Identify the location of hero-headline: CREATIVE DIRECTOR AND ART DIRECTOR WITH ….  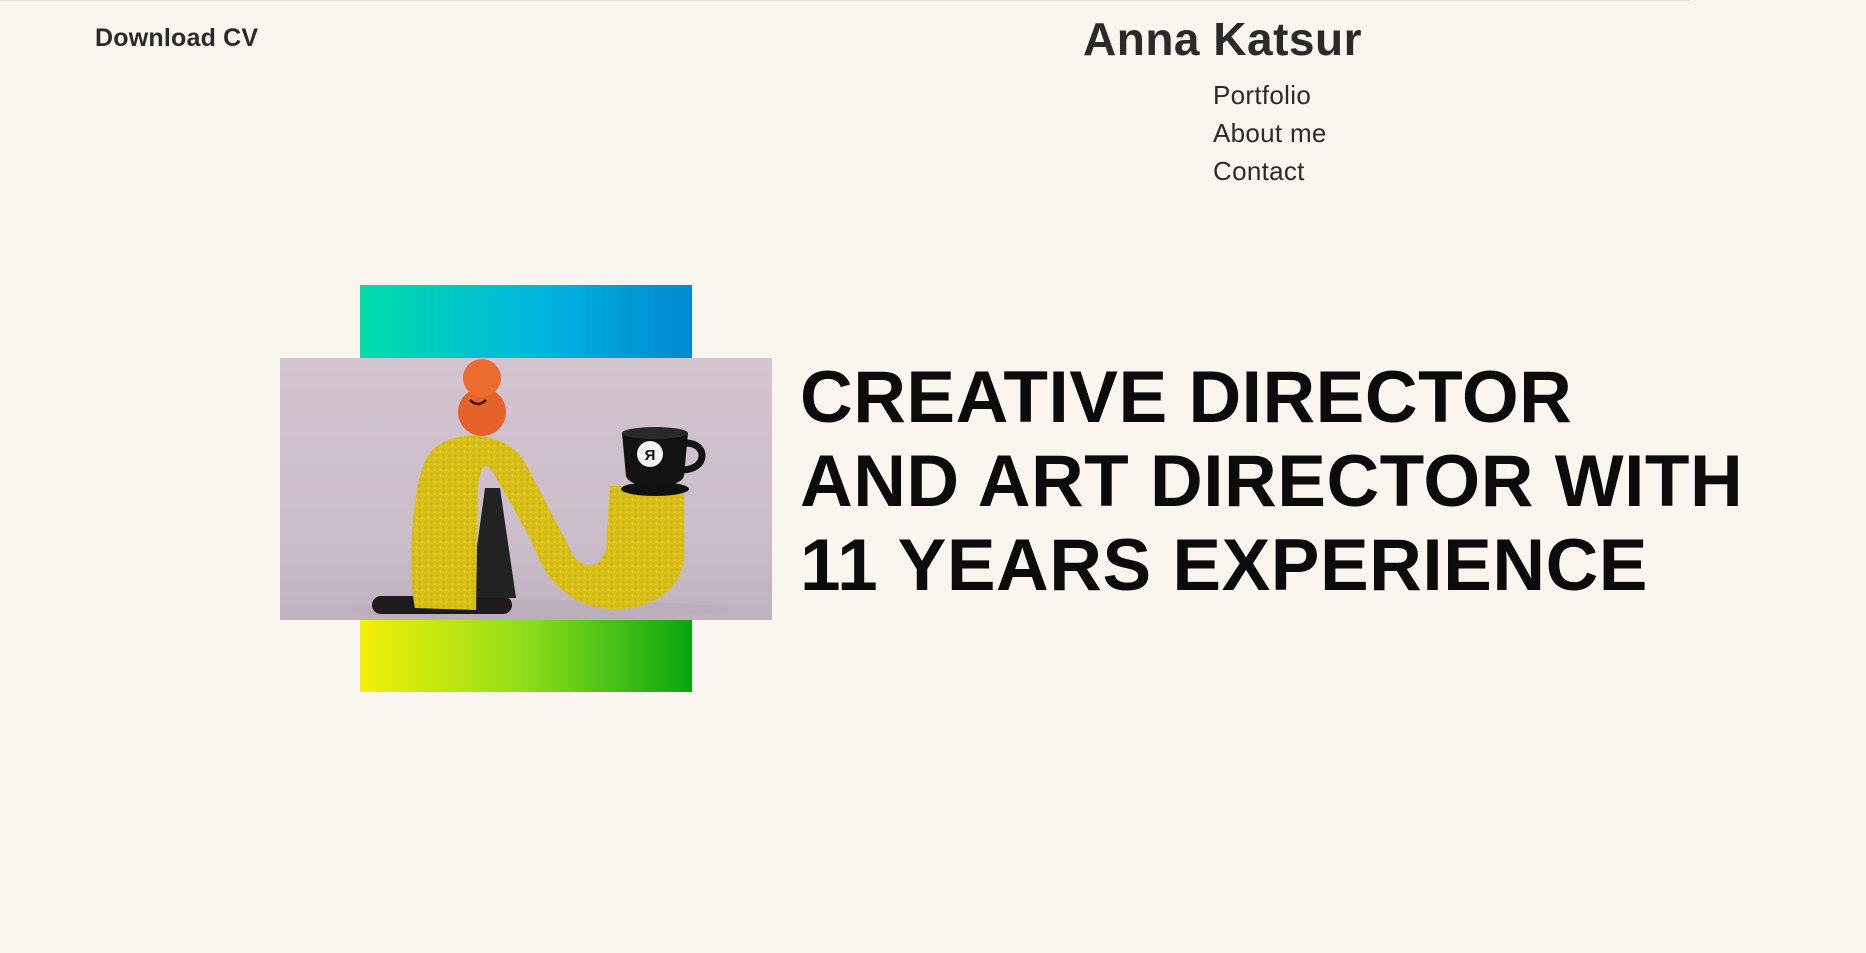
(1271, 482).